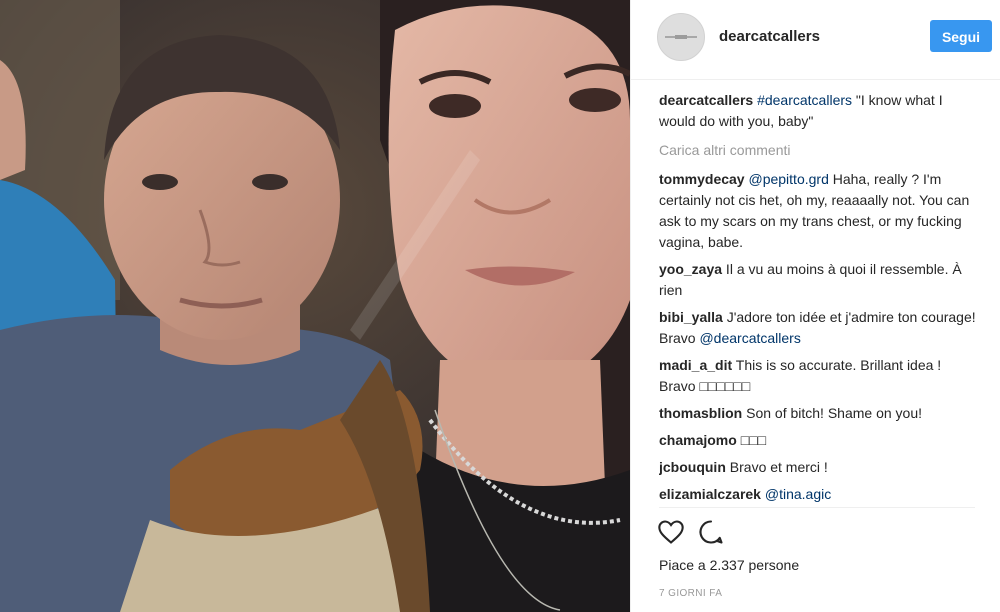  What do you see at coordinates (671, 534) in the screenshot?
I see `heart-icon` at bounding box center [671, 534].